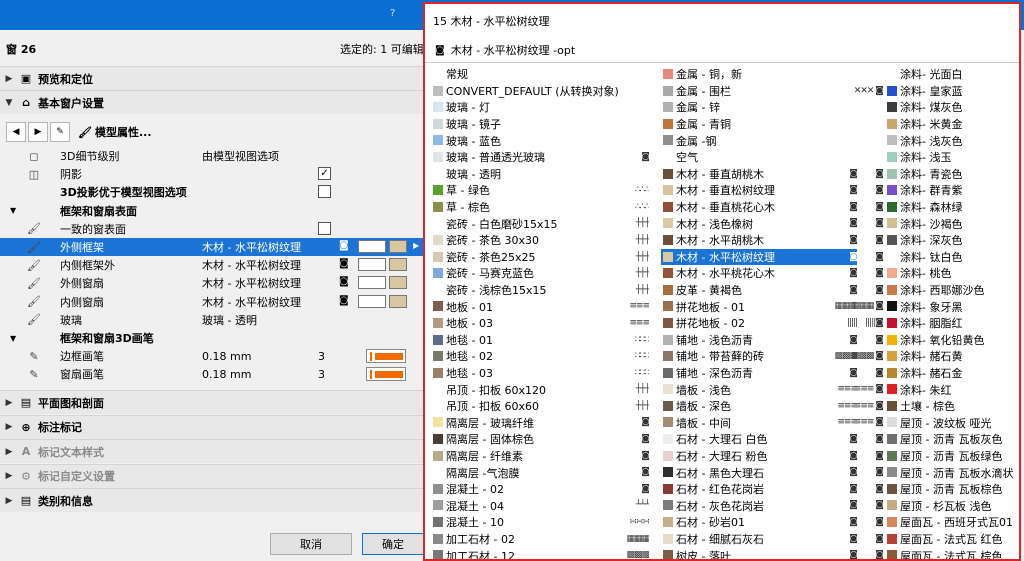  What do you see at coordinates (938, 553) in the screenshot?
I see `surface-item: ◙ 屋面瓦 - 法式瓦 棕色` at bounding box center [938, 553].